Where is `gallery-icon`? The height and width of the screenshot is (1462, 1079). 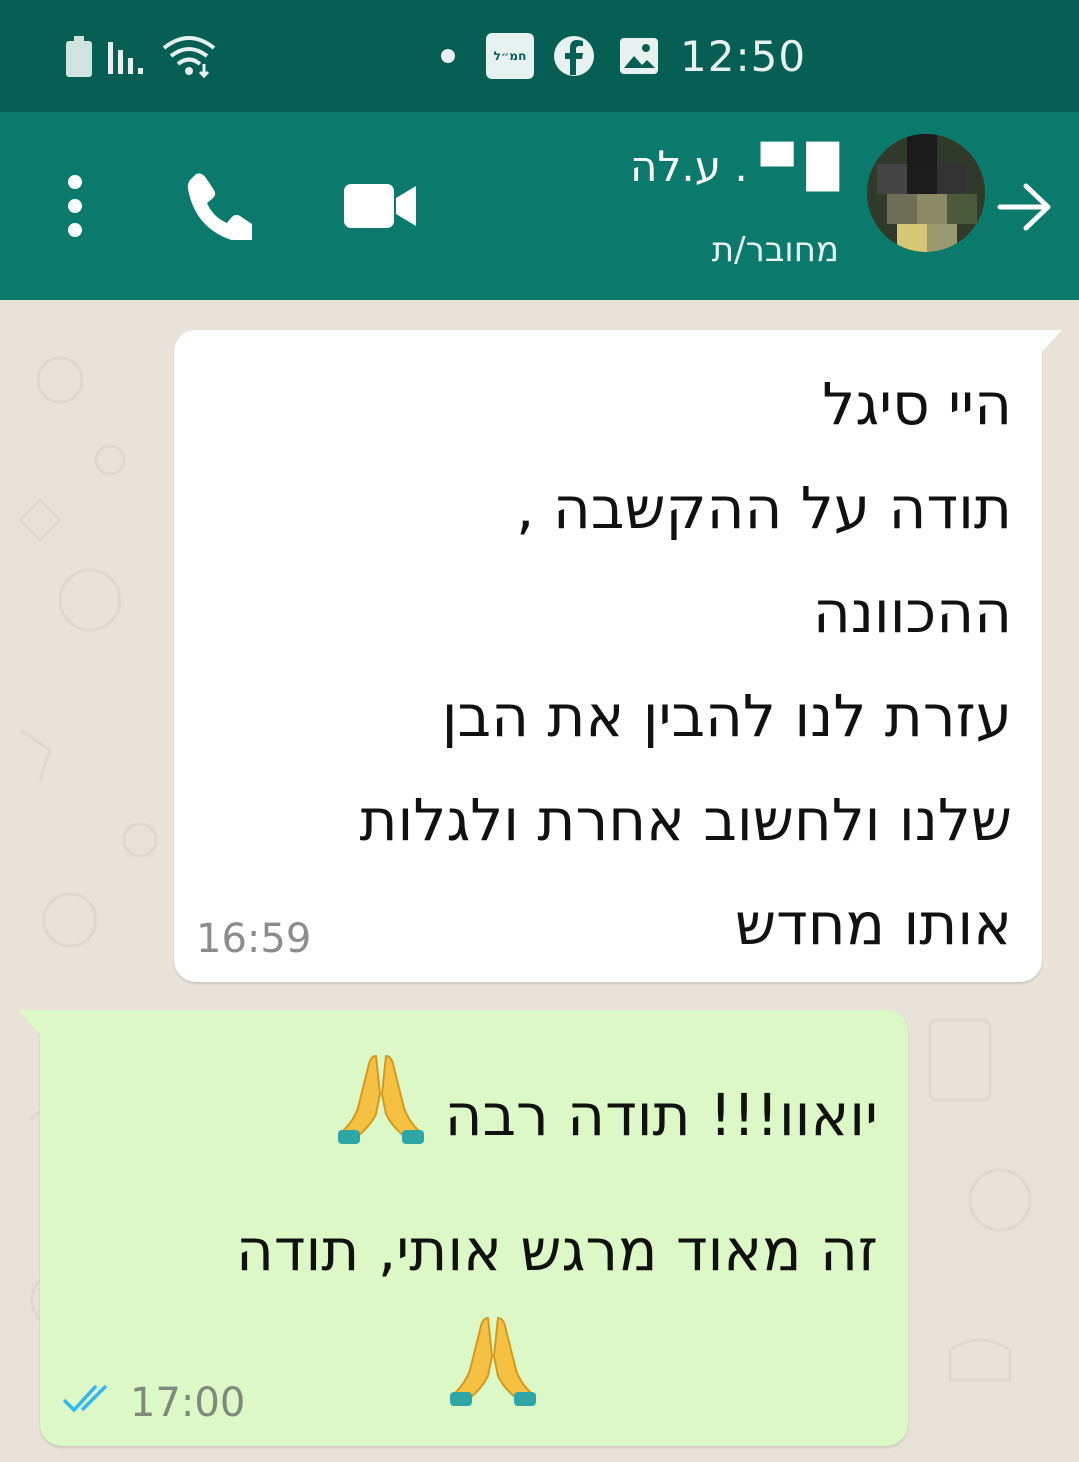
gallery-icon is located at coordinates (639, 56).